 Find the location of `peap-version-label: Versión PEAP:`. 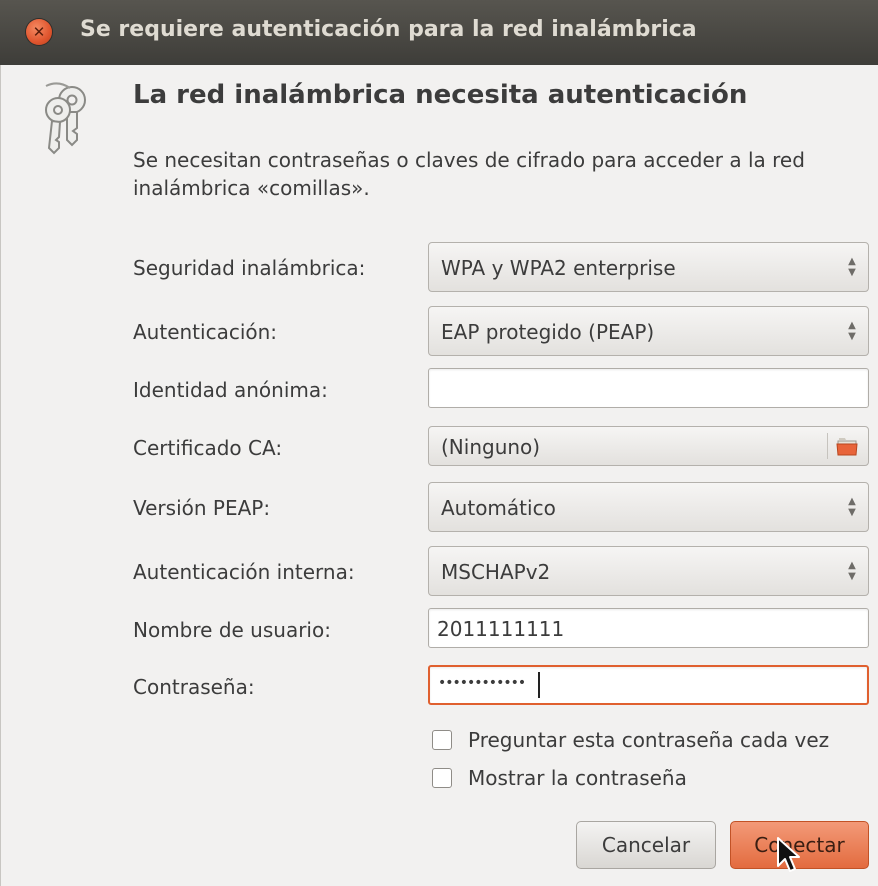

peap-version-label: Versión PEAP: is located at coordinates (202, 508).